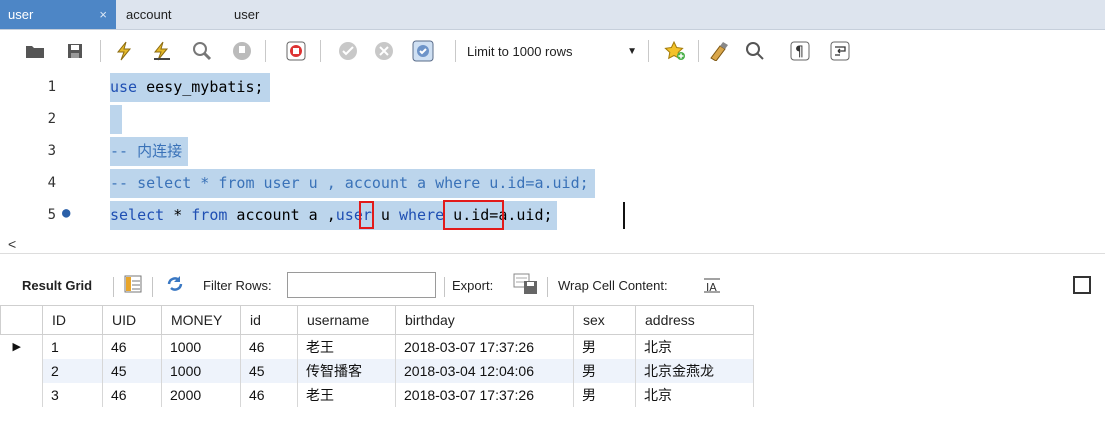 Image resolution: width=1105 pixels, height=433 pixels. I want to click on execute-current-icon, so click(162, 51).